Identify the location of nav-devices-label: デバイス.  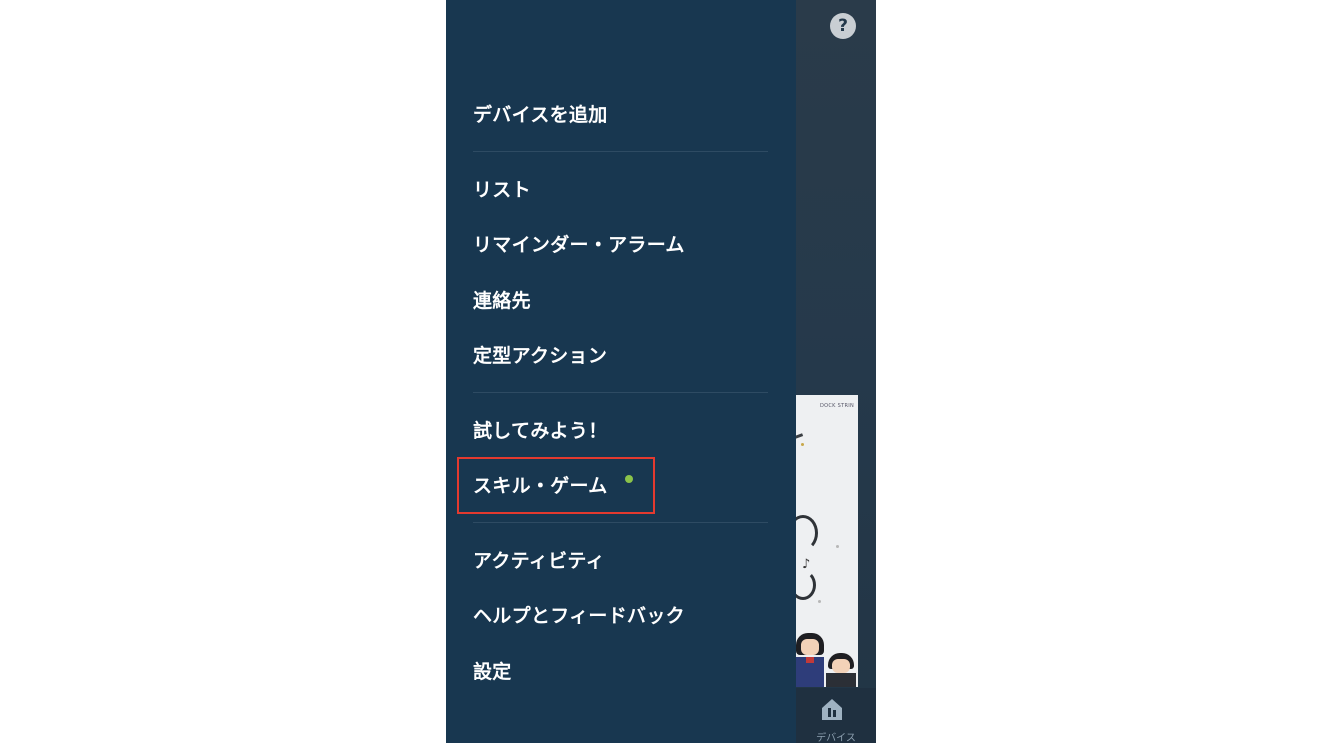
(836, 736).